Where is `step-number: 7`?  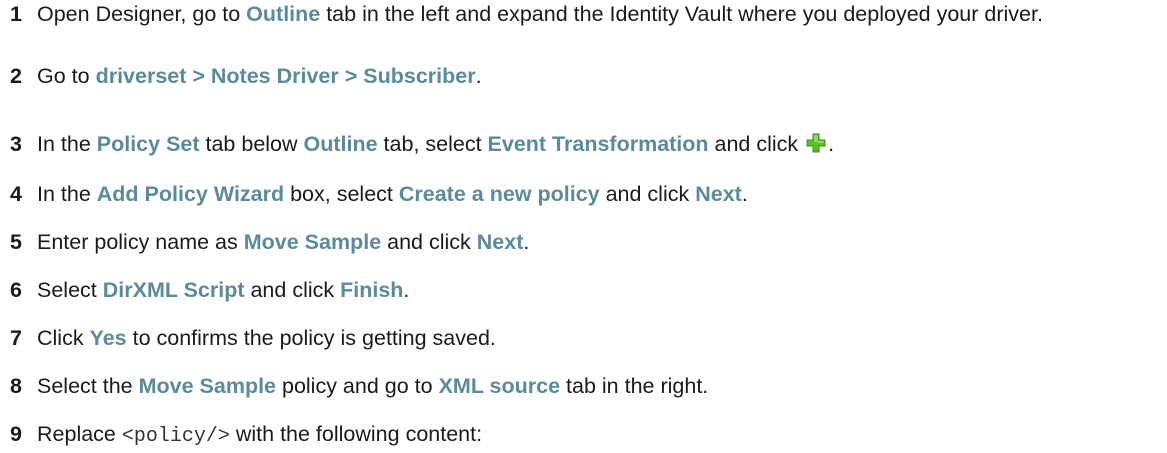
step-number: 7 is located at coordinates (16, 338).